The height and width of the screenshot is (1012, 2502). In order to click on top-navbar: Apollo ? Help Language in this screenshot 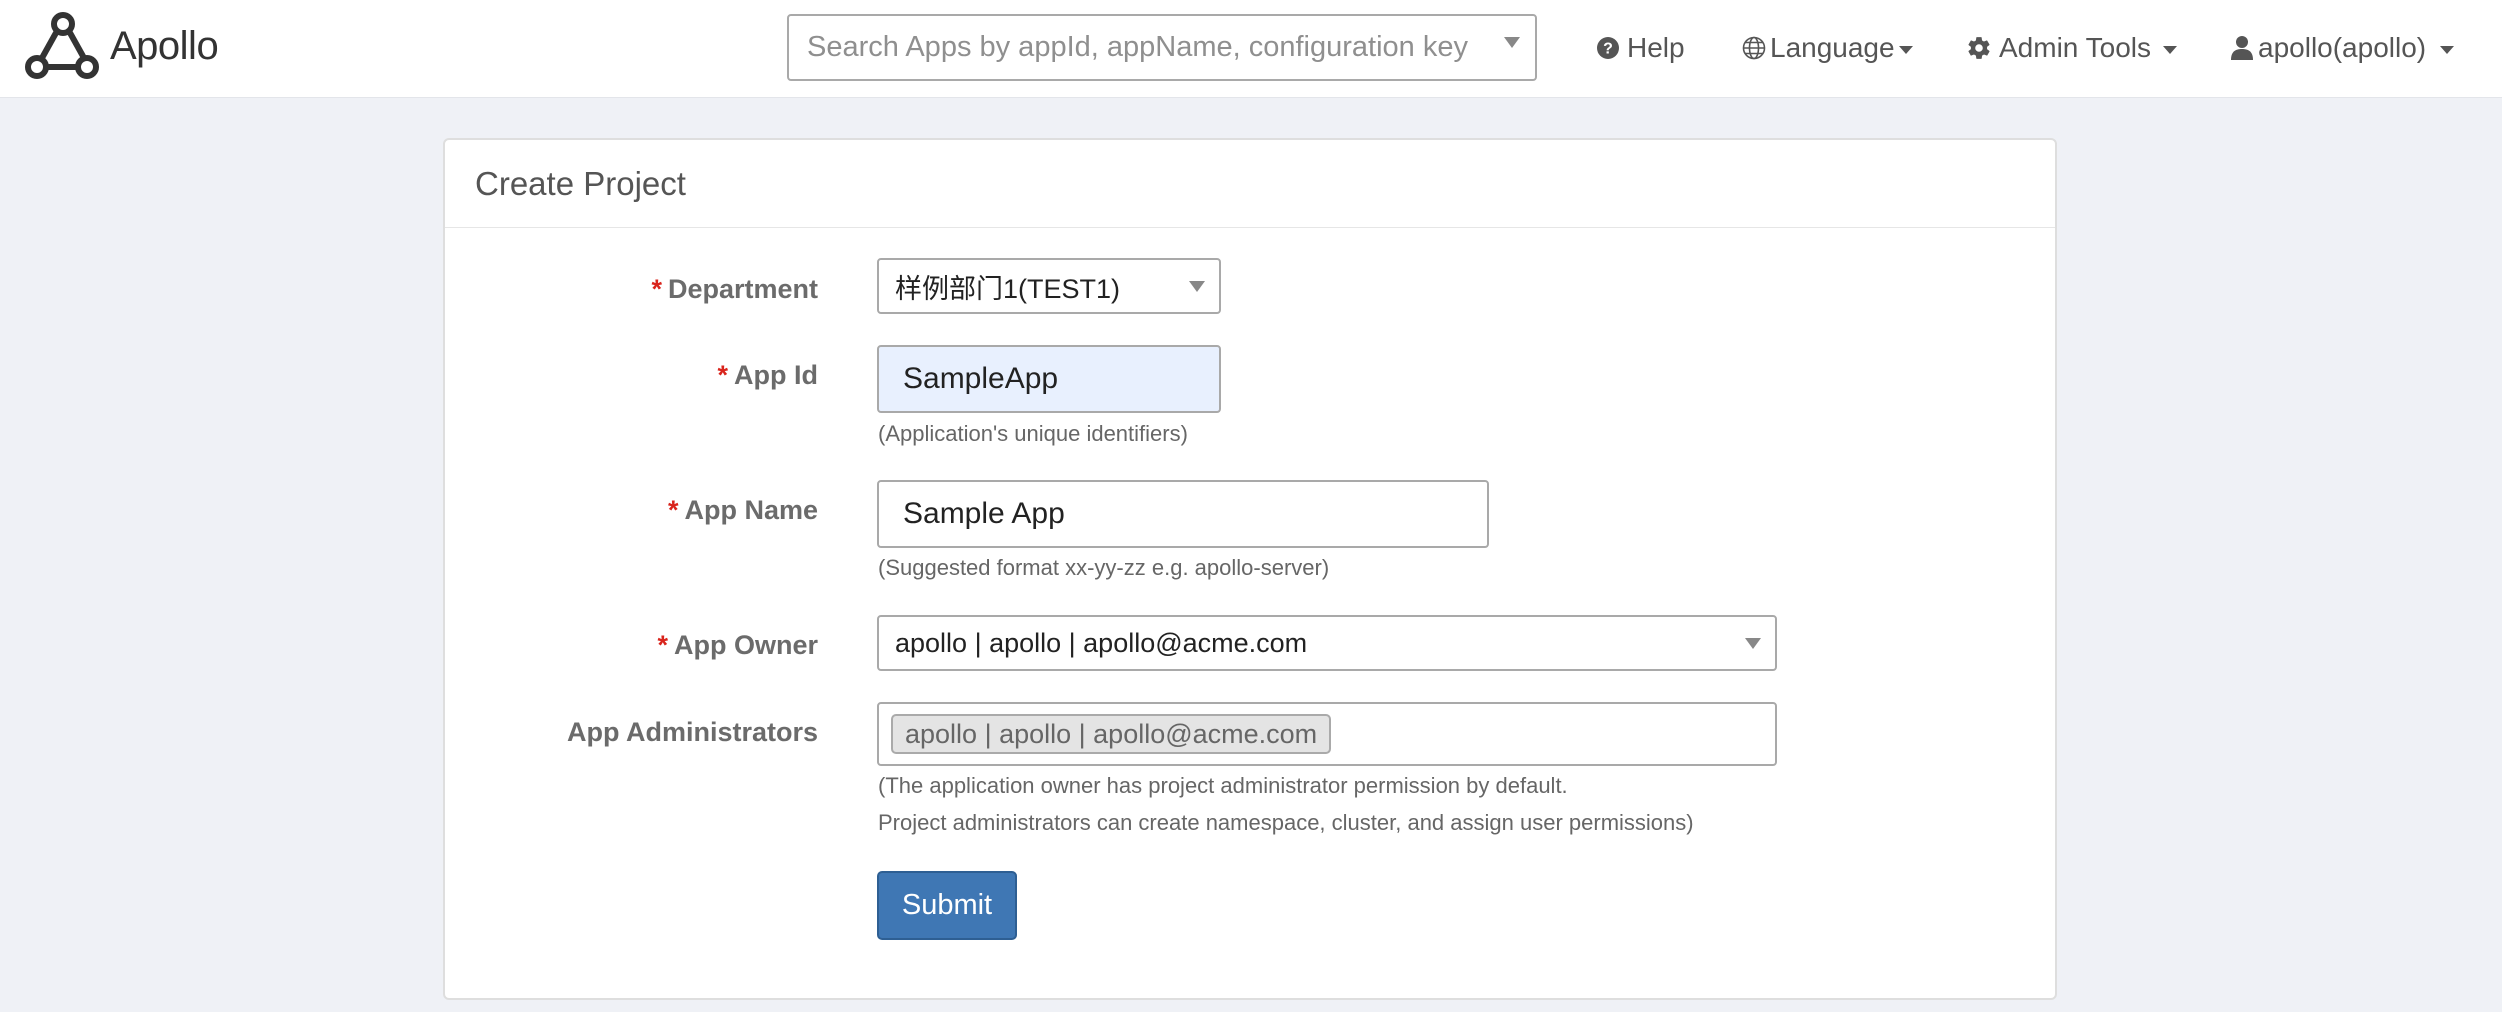, I will do `click(1251, 49)`.